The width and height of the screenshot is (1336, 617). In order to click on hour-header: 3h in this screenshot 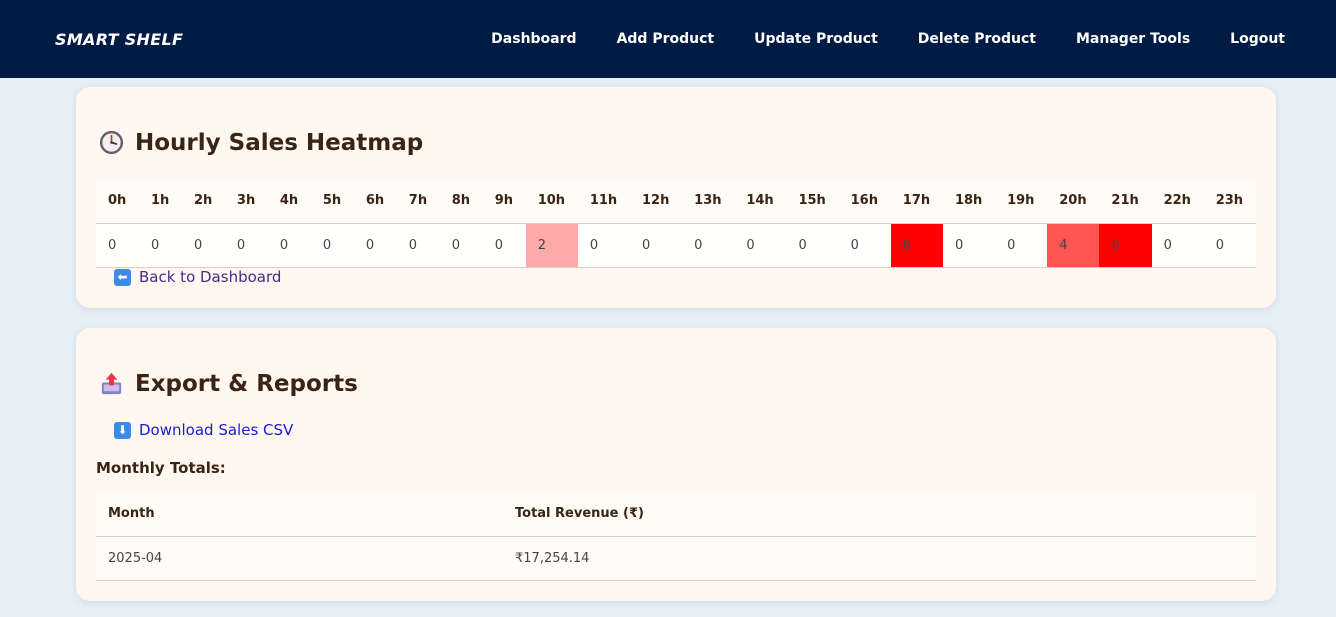, I will do `click(246, 201)`.